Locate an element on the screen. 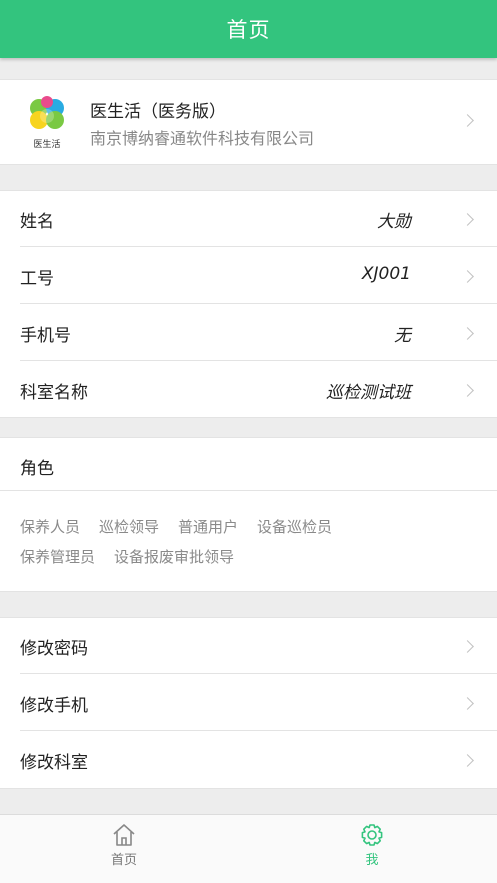  change-phone-label: 修改手机 is located at coordinates (54, 706).